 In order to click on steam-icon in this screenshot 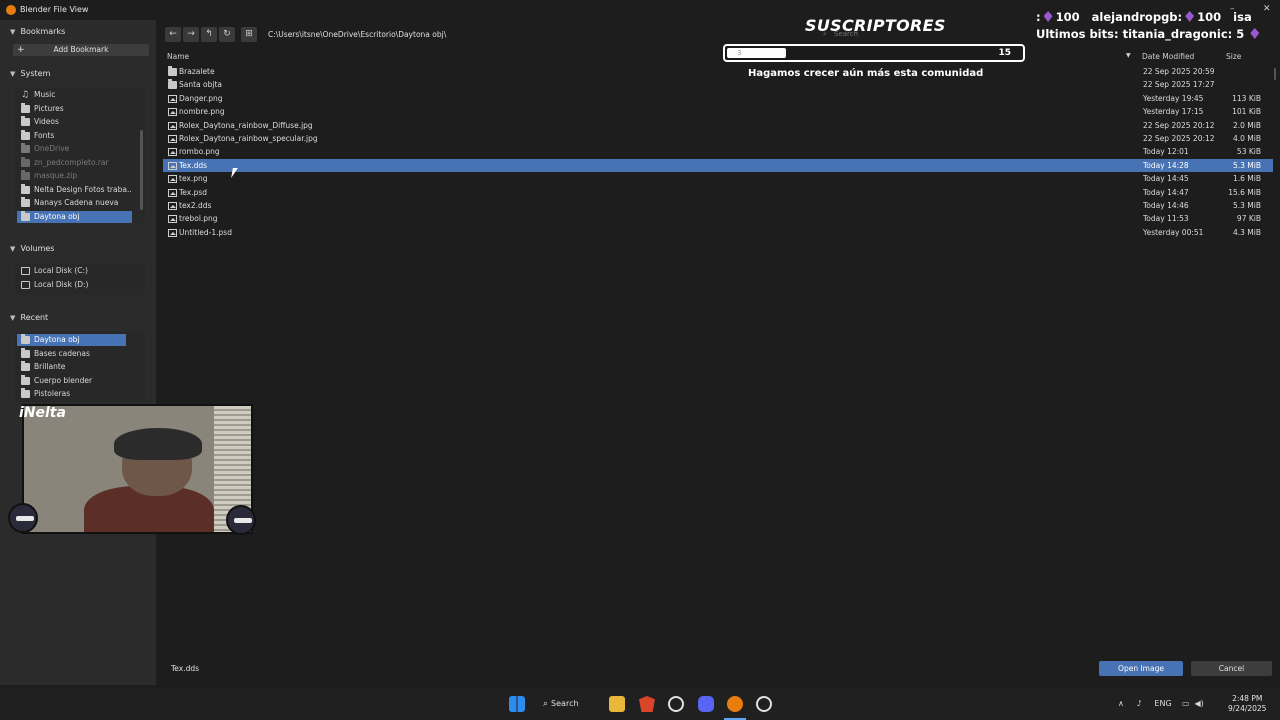, I will do `click(676, 704)`.